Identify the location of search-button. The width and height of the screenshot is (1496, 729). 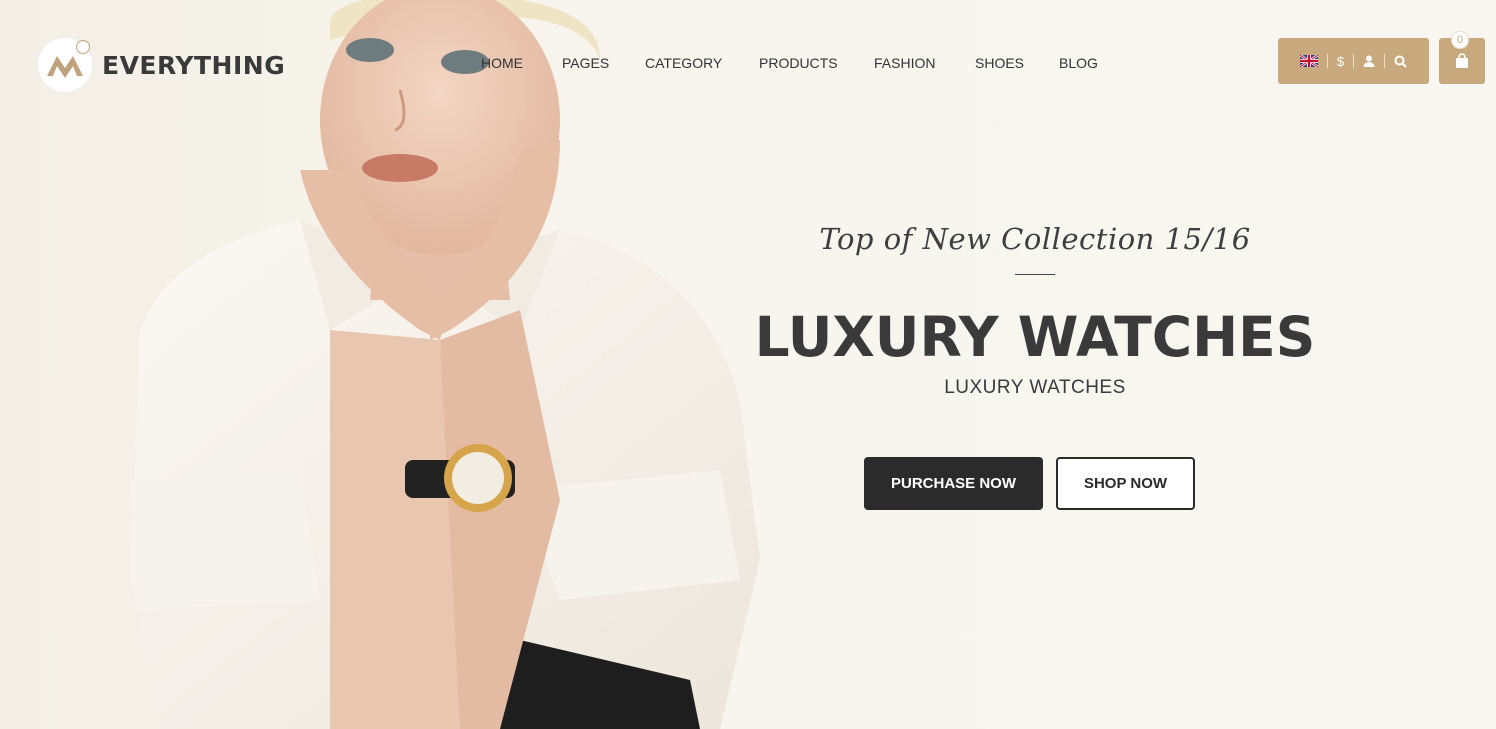
(1400, 61).